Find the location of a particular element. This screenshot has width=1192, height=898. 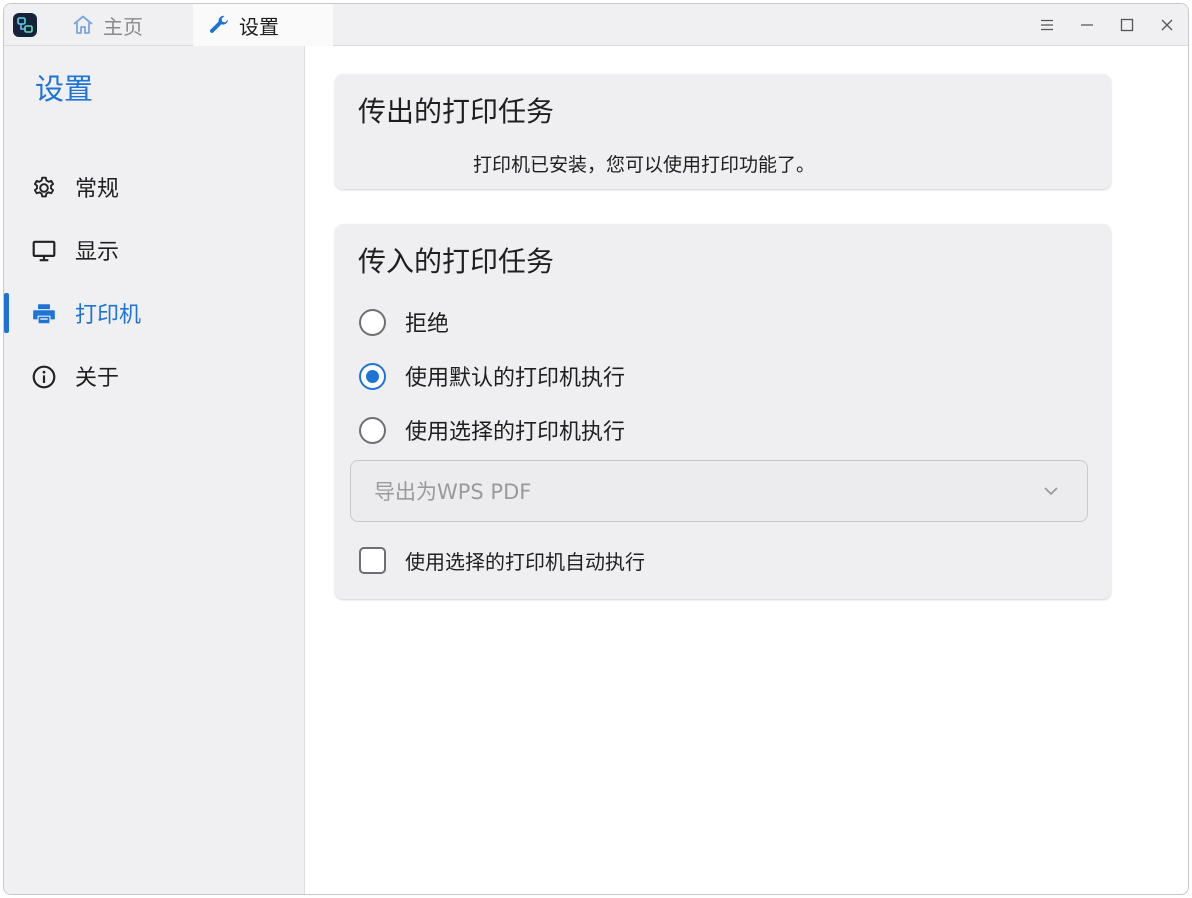

radio-label: 拒绝 is located at coordinates (427, 324).